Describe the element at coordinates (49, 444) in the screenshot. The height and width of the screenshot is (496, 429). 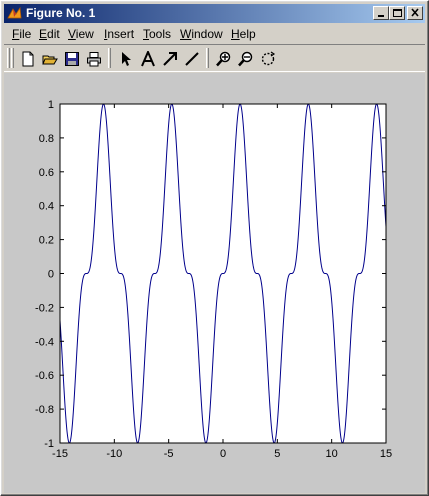
I see `y-tick-label: -1` at that location.